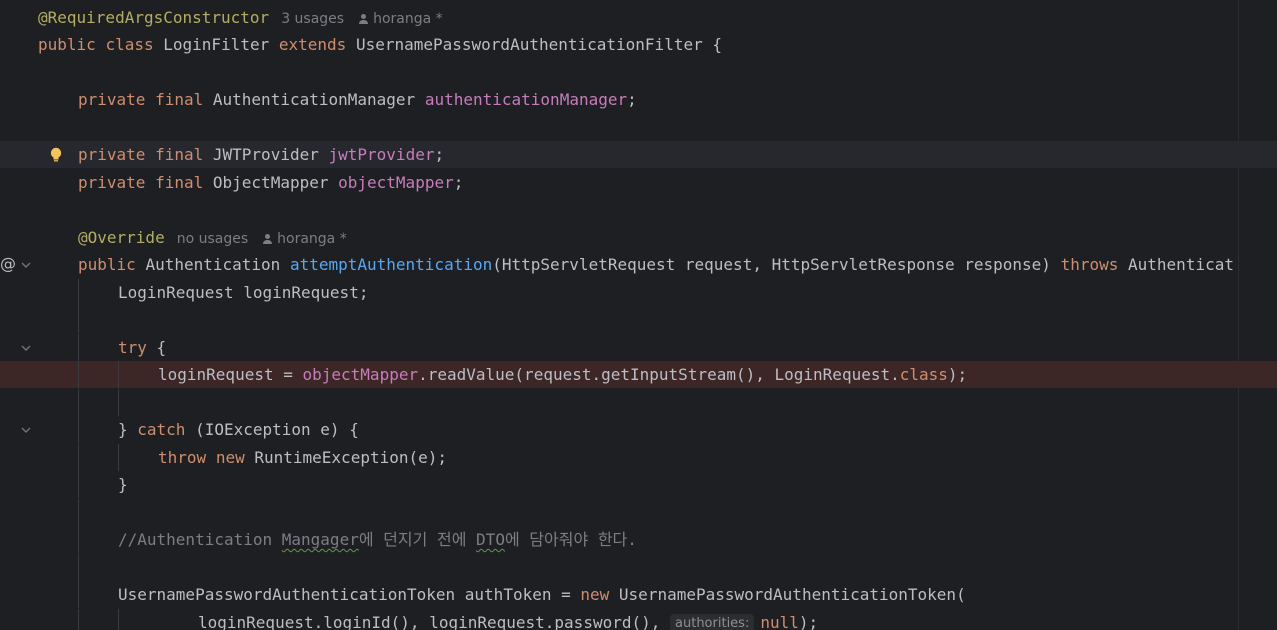  Describe the element at coordinates (526, 99) in the screenshot. I see `field-name: authenticationManager` at that location.